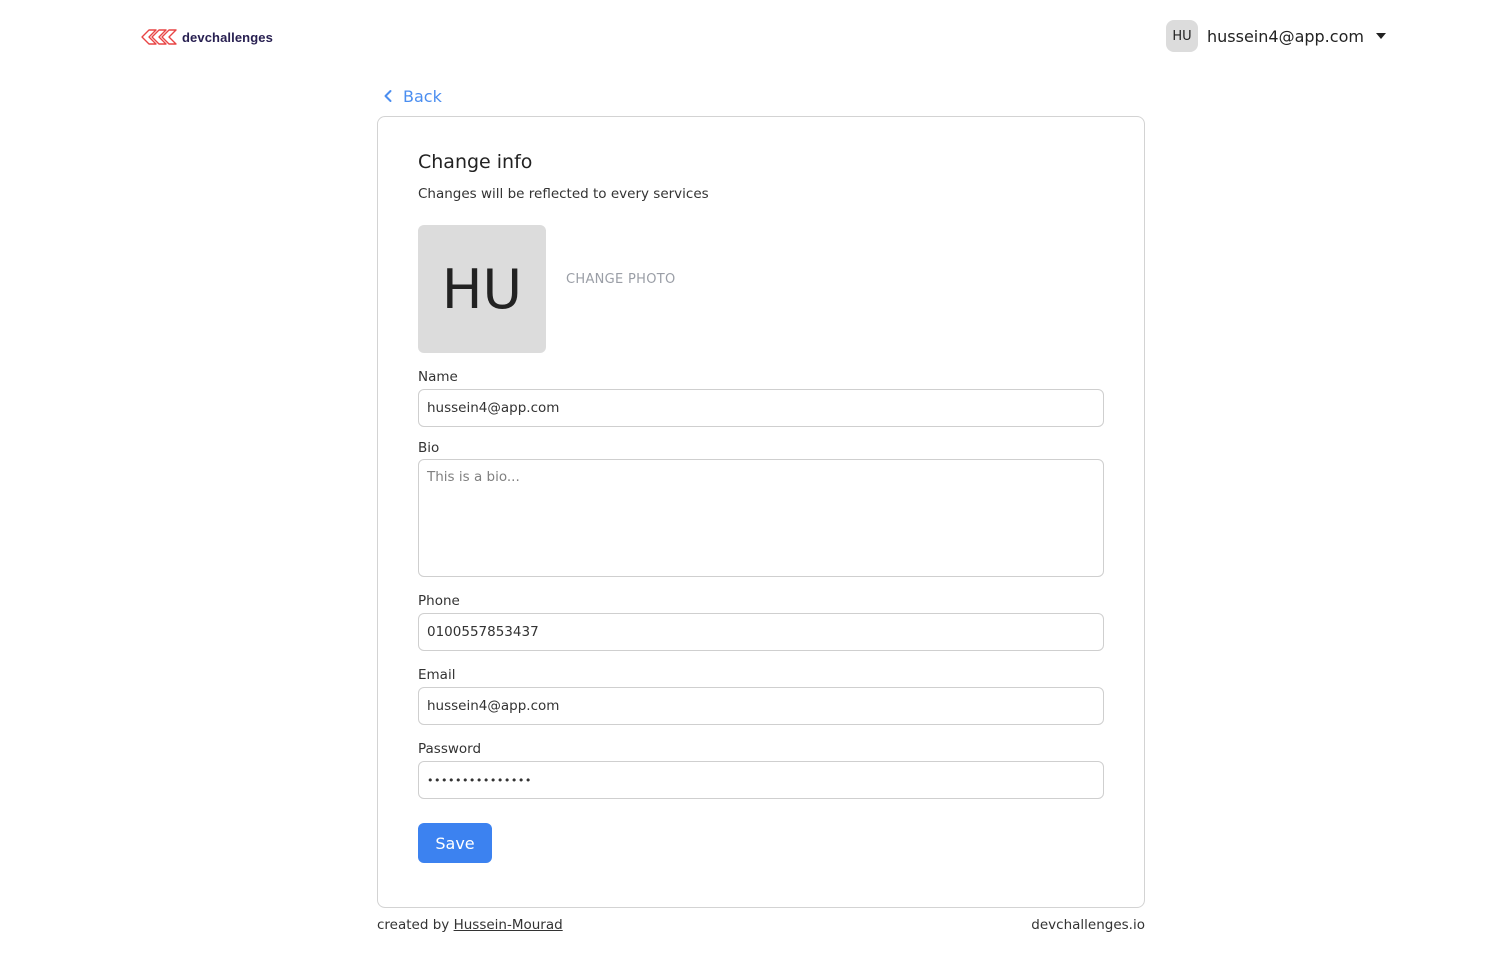 The height and width of the screenshot is (956, 1506). Describe the element at coordinates (429, 448) in the screenshot. I see `bio-label: Bio` at that location.